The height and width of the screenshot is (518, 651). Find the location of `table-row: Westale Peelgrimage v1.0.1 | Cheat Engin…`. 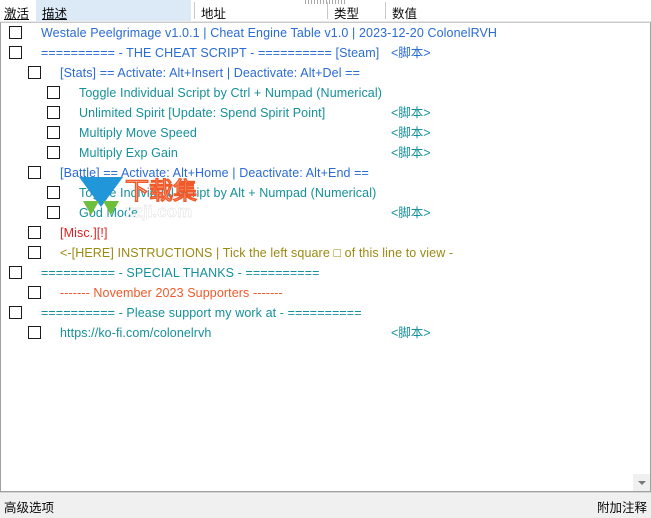

table-row: Westale Peelgrimage v1.0.1 | Cheat Engin… is located at coordinates (311, 33).